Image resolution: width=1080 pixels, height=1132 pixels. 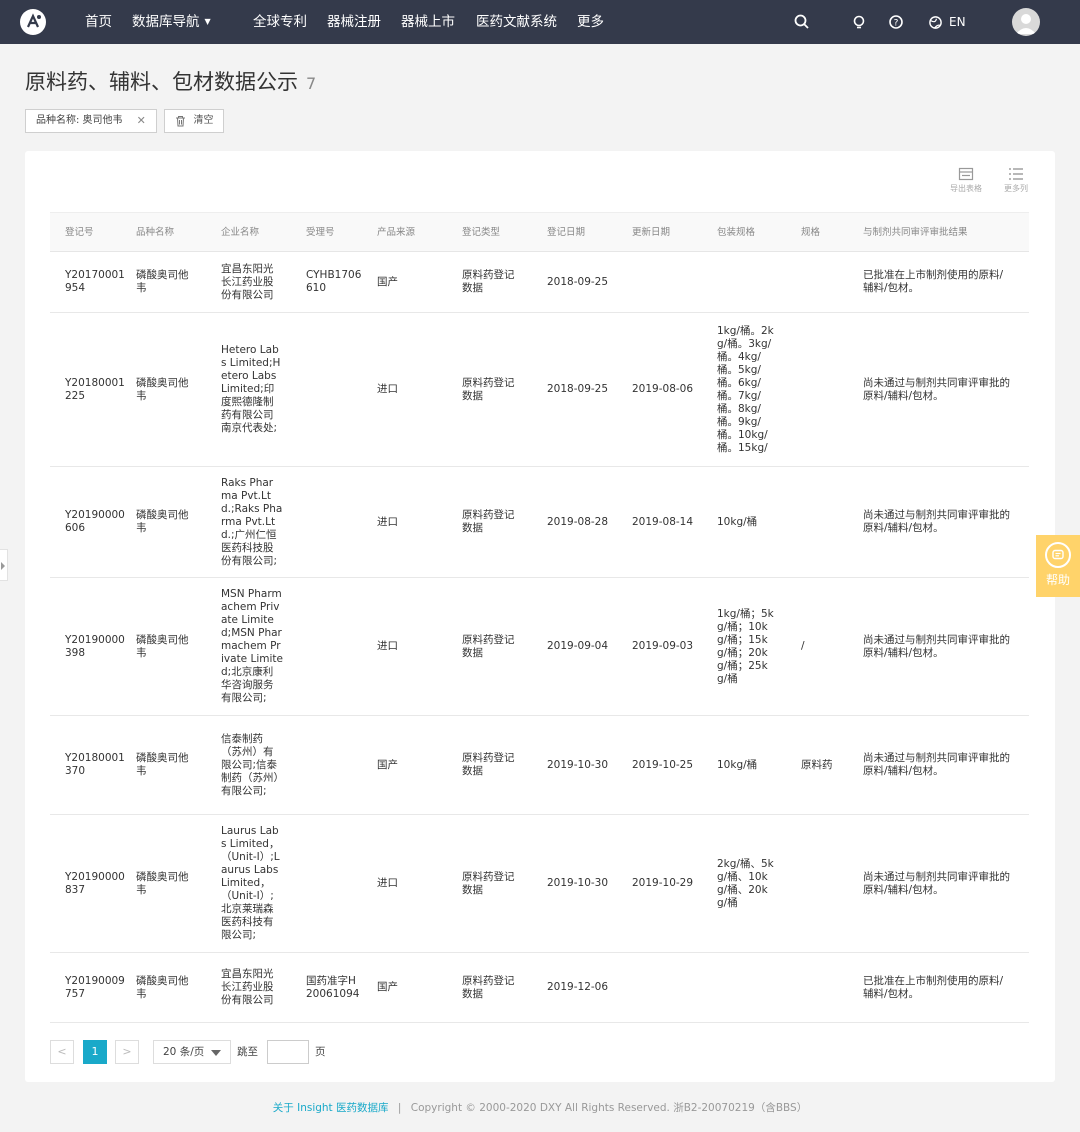 I want to click on table-cell-accept-no, so click(x=334, y=522).